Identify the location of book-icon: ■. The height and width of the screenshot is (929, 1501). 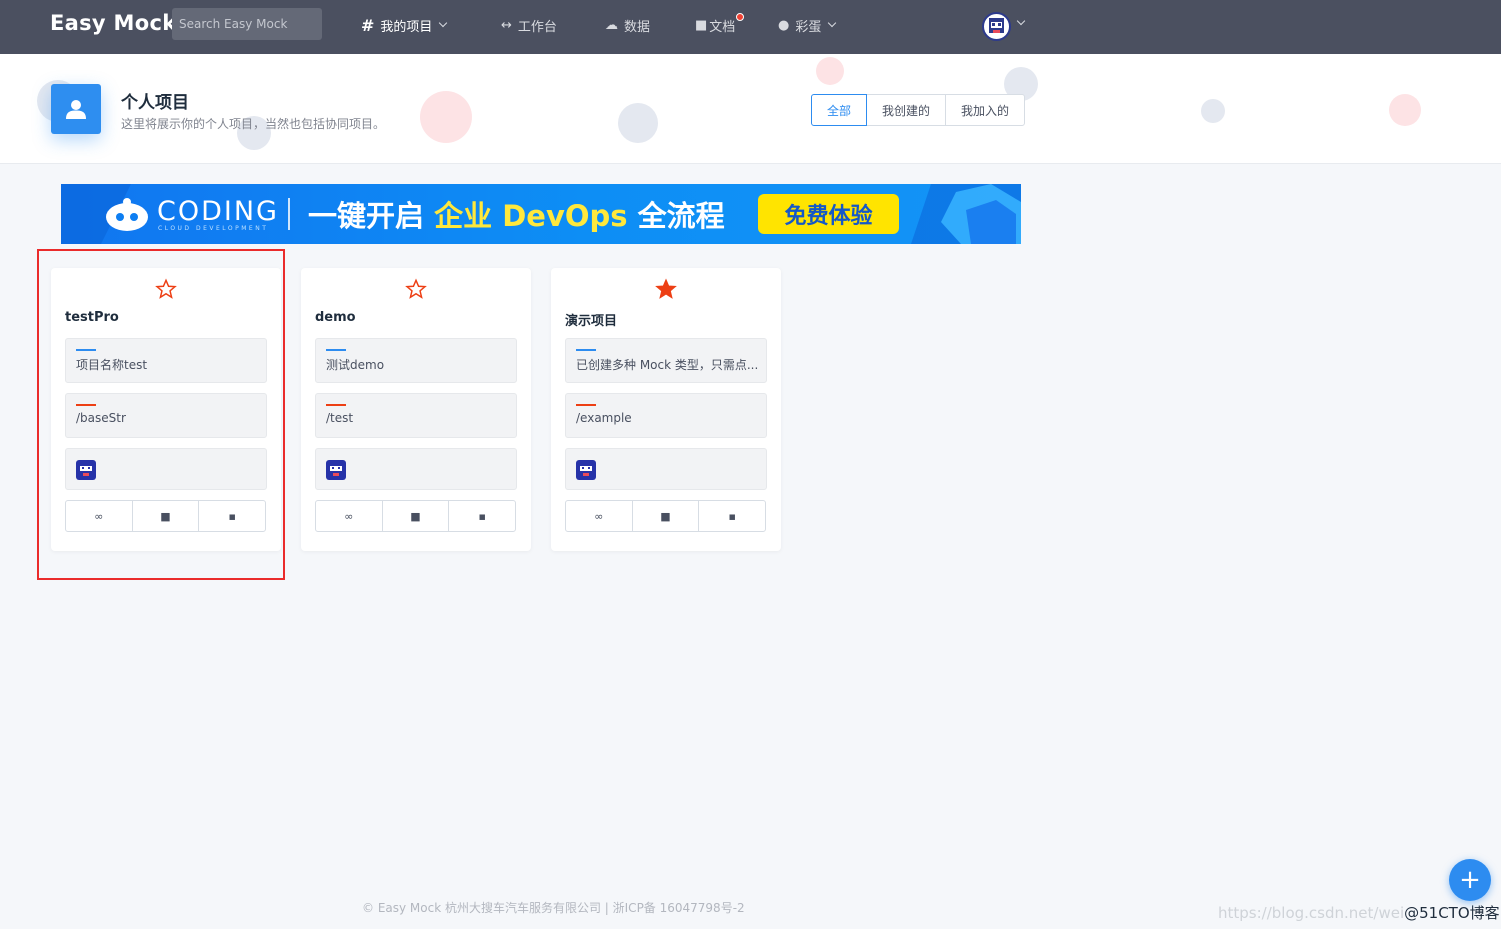
(701, 25).